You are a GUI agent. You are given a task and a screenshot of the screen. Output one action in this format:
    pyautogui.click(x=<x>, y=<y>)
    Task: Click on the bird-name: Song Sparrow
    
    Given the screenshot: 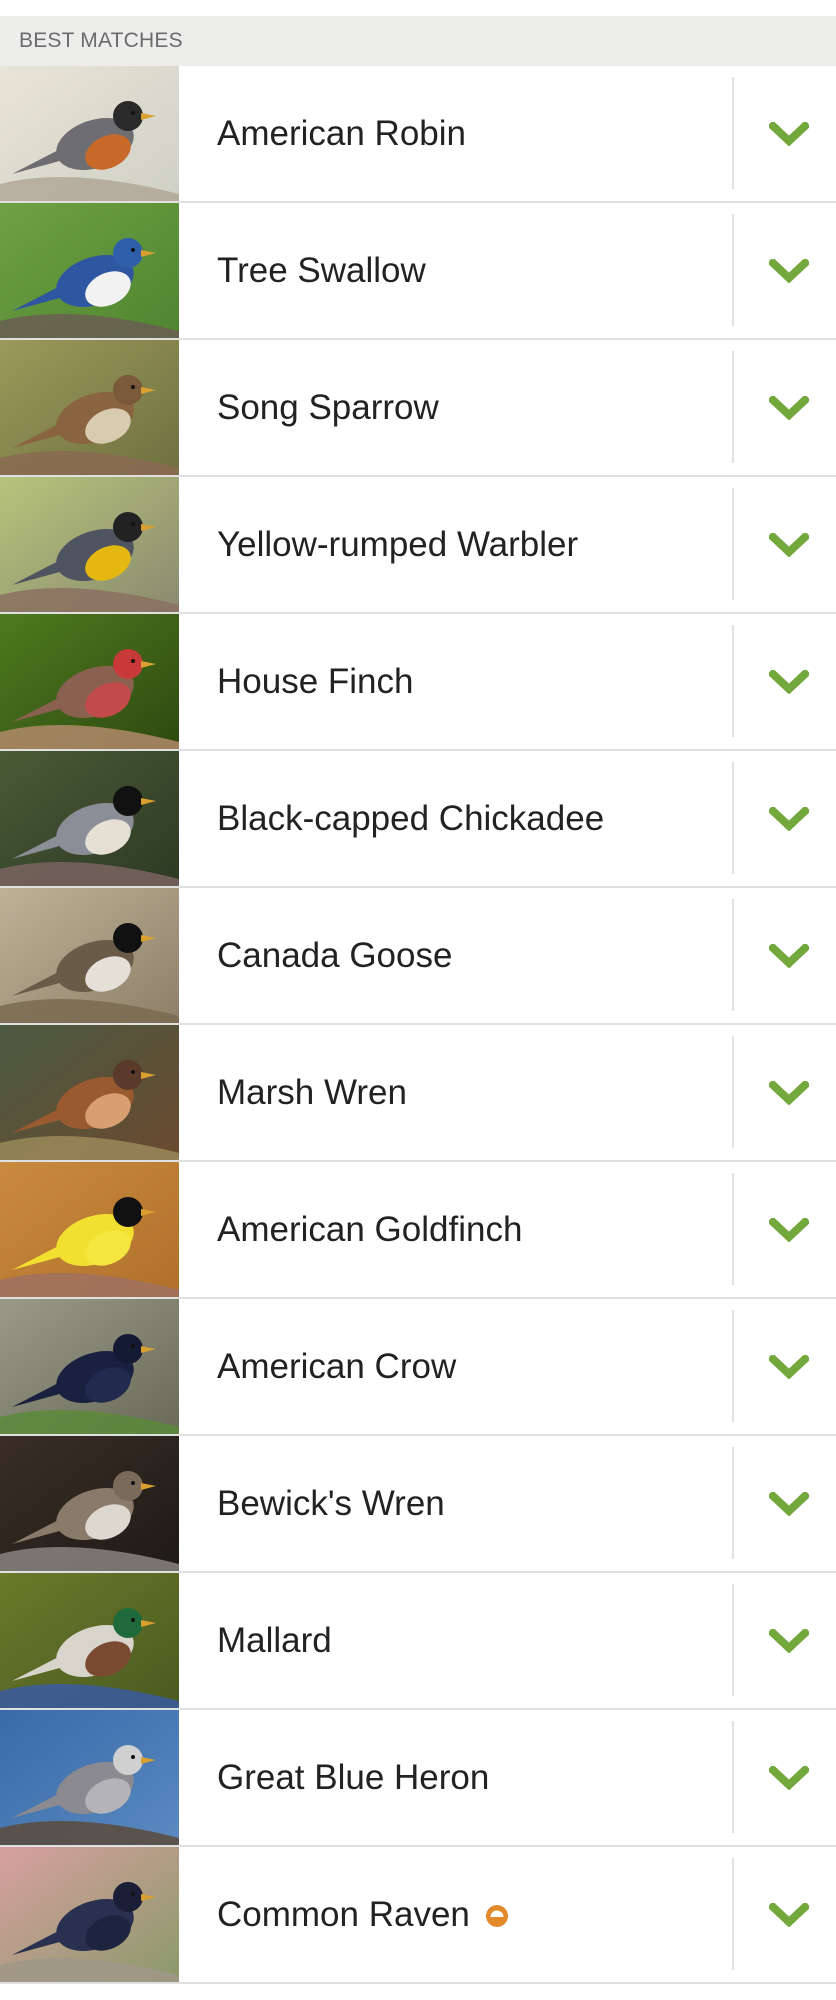 What is the action you would take?
    pyautogui.click(x=328, y=407)
    